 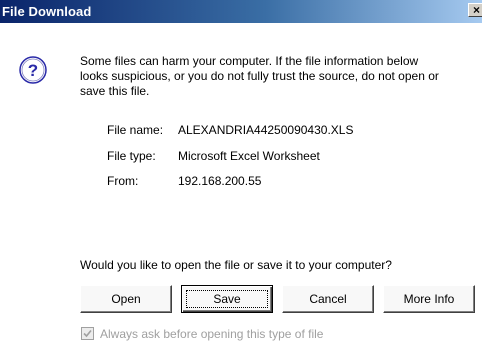 I want to click on open-button: Open, so click(x=126, y=299).